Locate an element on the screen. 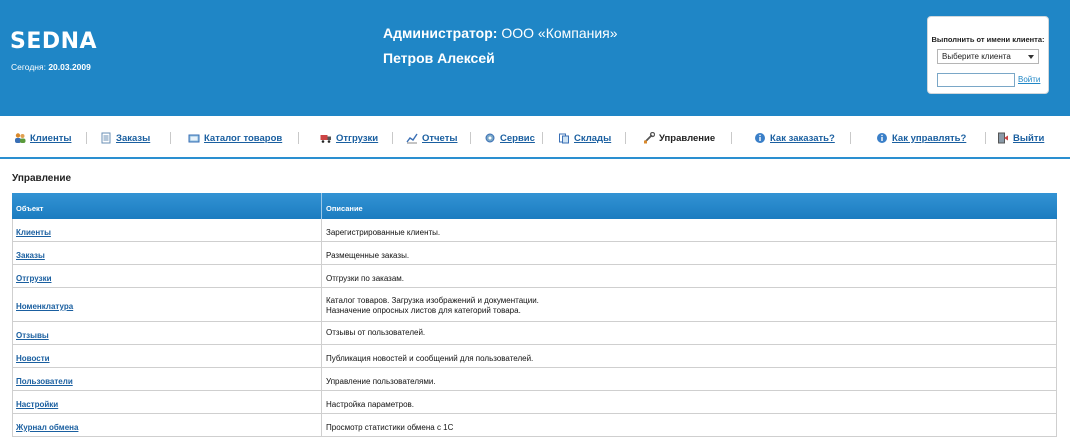 The height and width of the screenshot is (446, 1070). nav-label: Отчеты is located at coordinates (440, 138).